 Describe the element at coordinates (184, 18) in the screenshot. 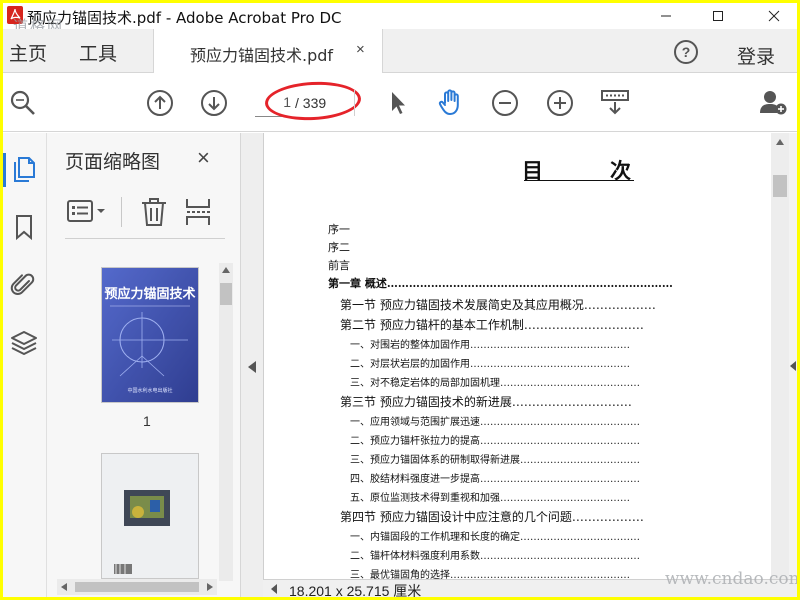

I see `window-title: 预应力锚固技术.pdf - Adobe Acrobat Pro DC` at that location.